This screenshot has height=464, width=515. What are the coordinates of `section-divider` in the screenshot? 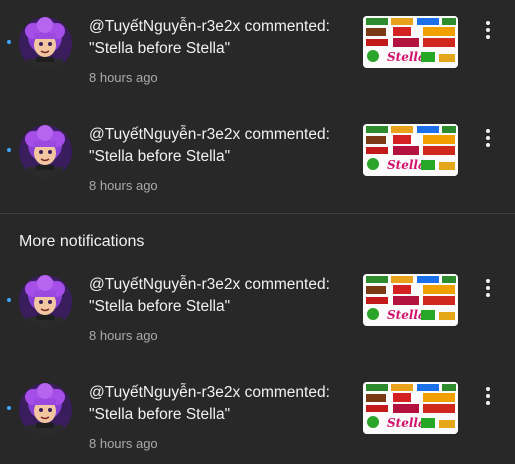 It's located at (257, 213).